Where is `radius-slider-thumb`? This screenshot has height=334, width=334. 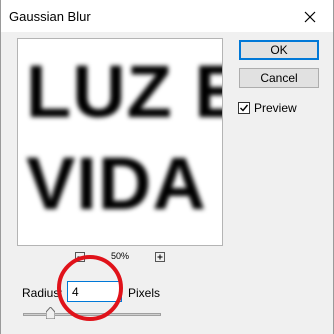
radius-slider-thumb is located at coordinates (51, 313).